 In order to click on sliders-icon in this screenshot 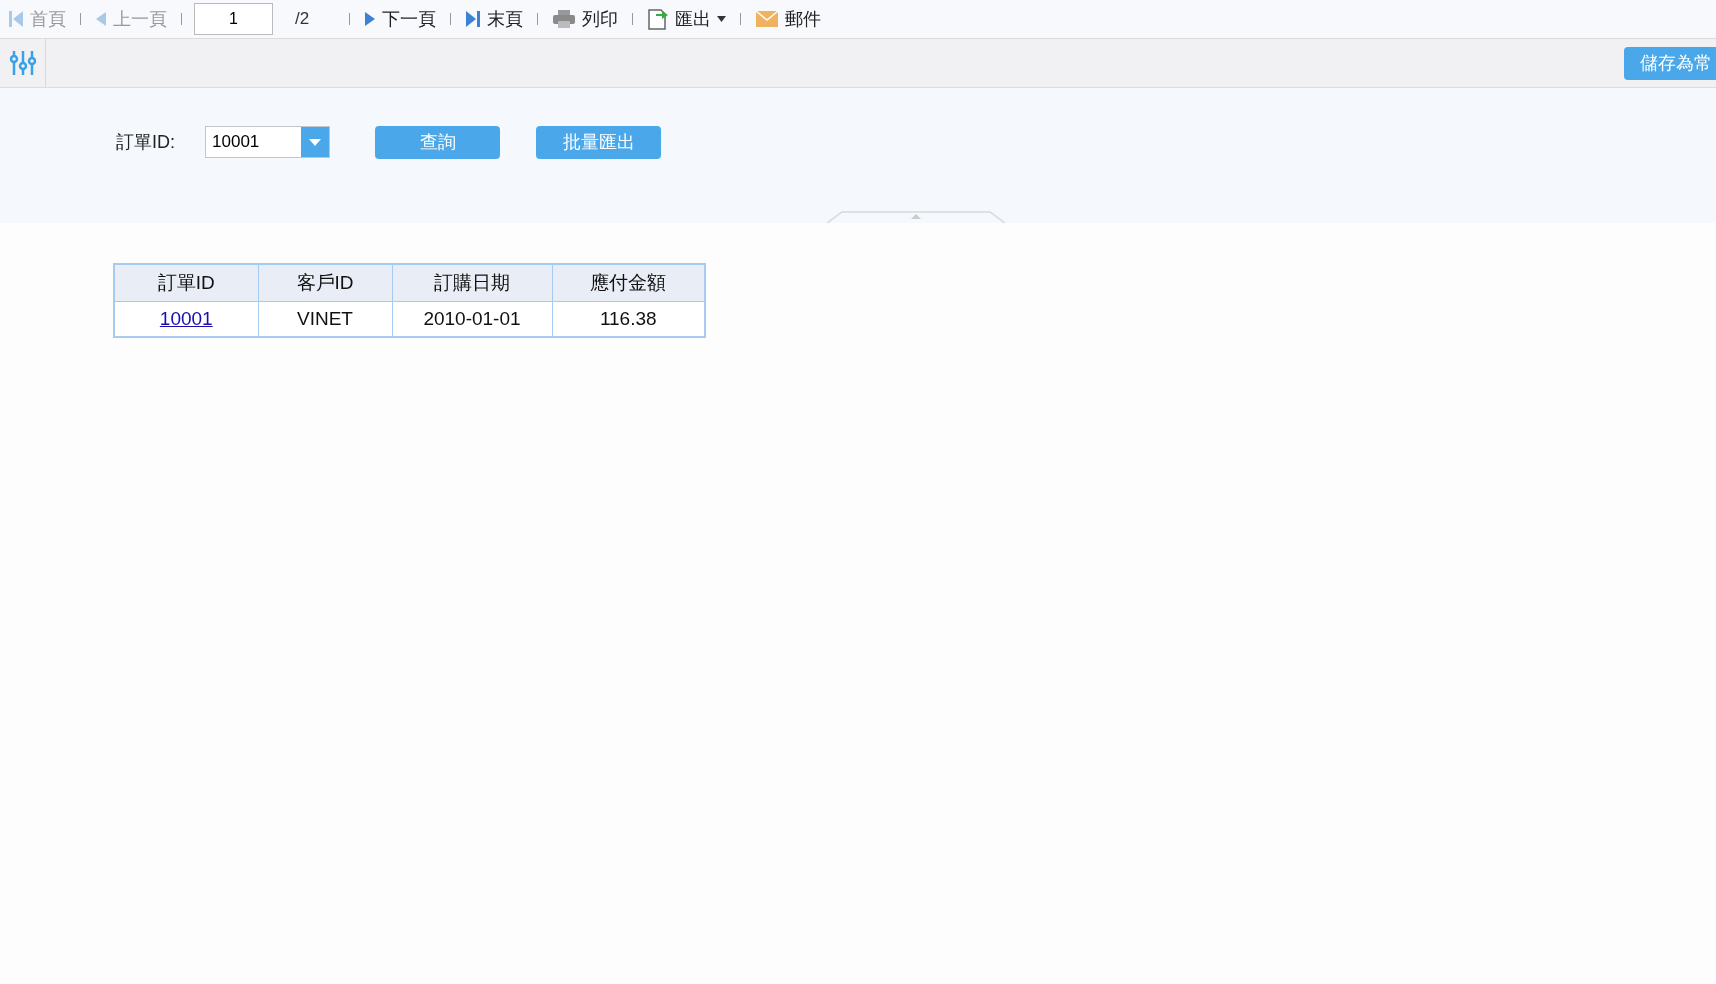, I will do `click(22, 63)`.